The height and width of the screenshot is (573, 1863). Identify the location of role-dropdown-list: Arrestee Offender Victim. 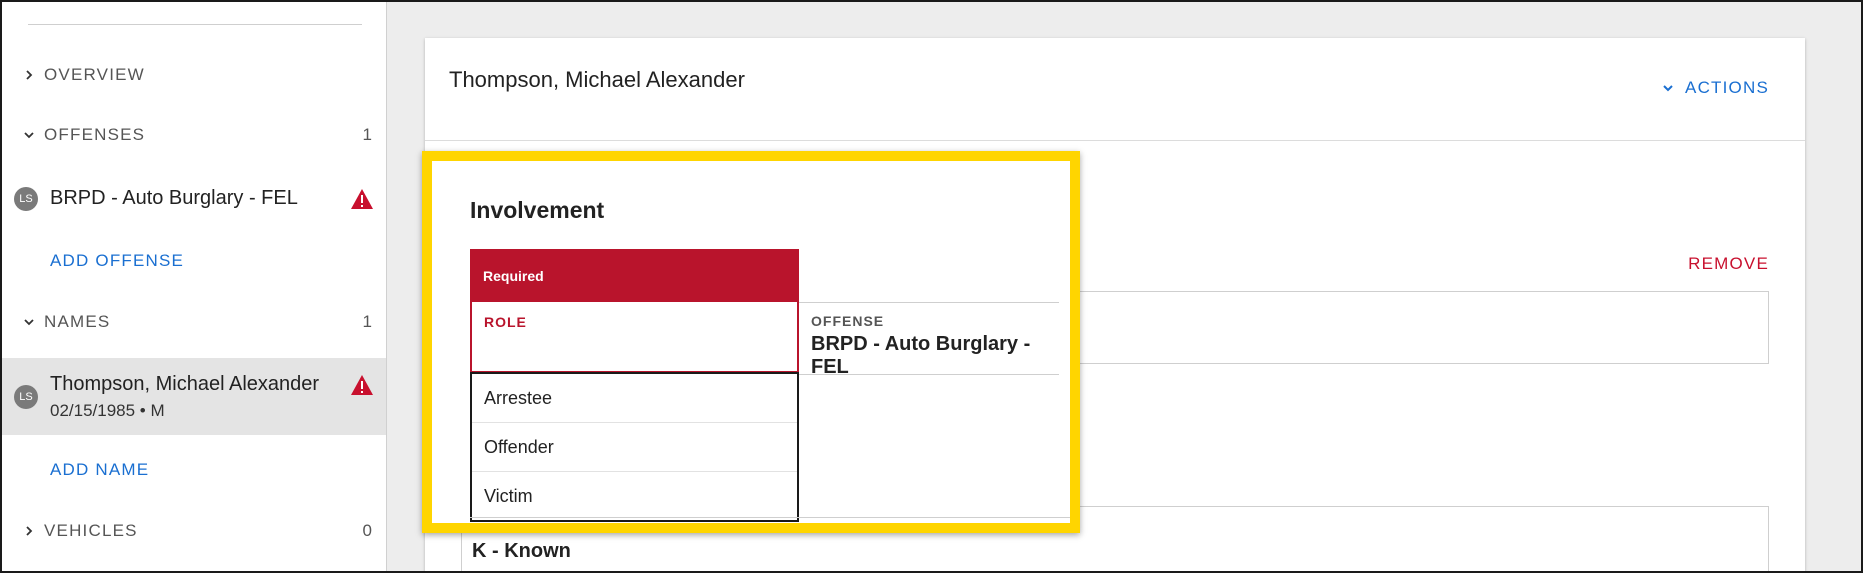
(634, 447).